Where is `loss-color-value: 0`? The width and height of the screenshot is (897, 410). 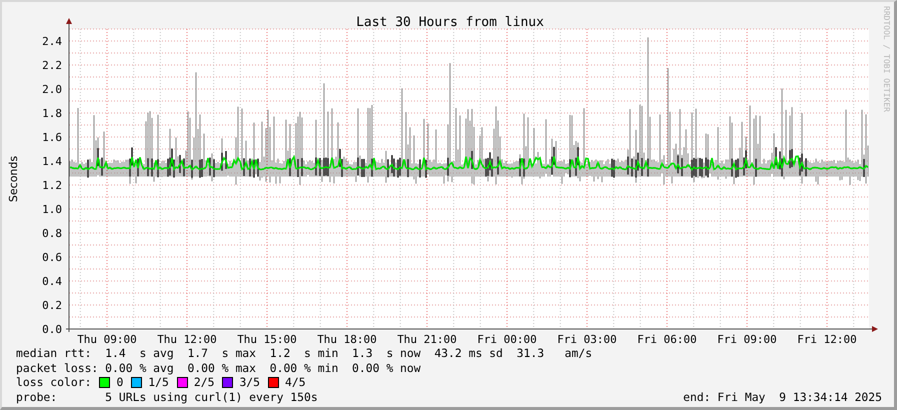 loss-color-value: 0 is located at coordinates (120, 382).